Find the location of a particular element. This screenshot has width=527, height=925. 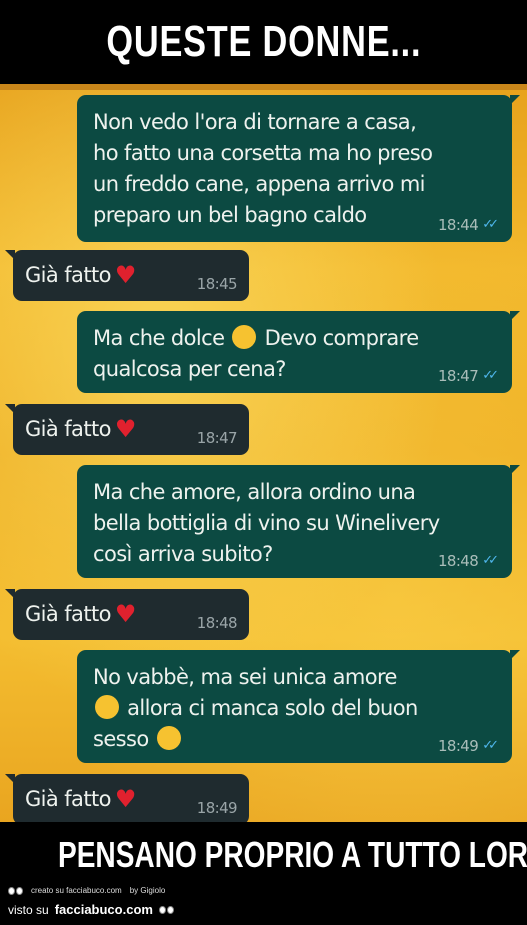

smirk-emoji-icon is located at coordinates (168, 738).